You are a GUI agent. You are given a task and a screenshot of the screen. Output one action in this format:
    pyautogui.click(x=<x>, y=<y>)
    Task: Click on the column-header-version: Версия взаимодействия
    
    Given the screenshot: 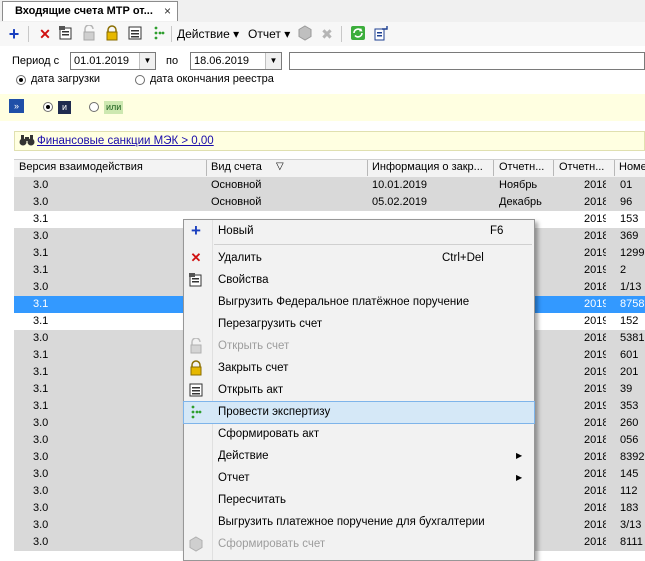 What is the action you would take?
    pyautogui.click(x=111, y=167)
    